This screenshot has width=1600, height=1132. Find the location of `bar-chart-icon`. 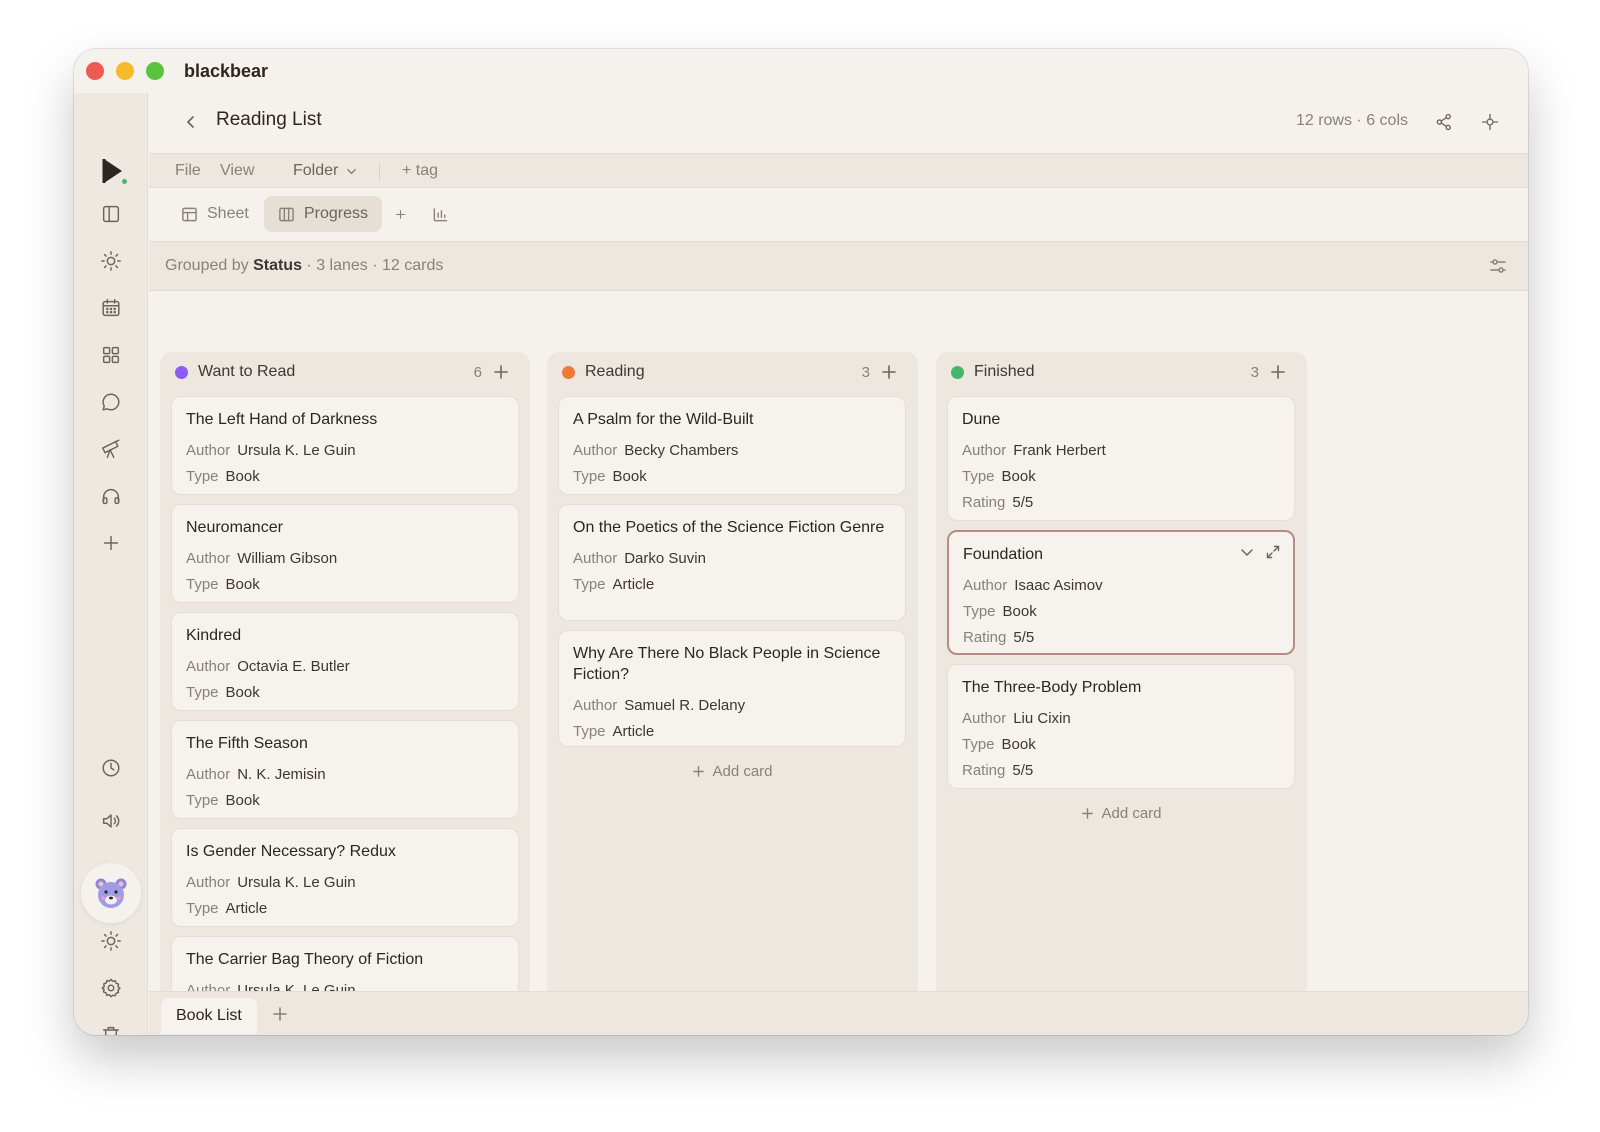

bar-chart-icon is located at coordinates (440, 214).